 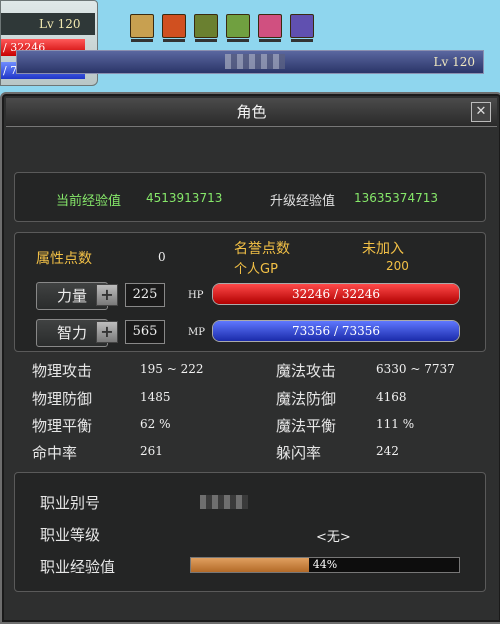 What do you see at coordinates (255, 61) in the screenshot?
I see `character-name-blurred` at bounding box center [255, 61].